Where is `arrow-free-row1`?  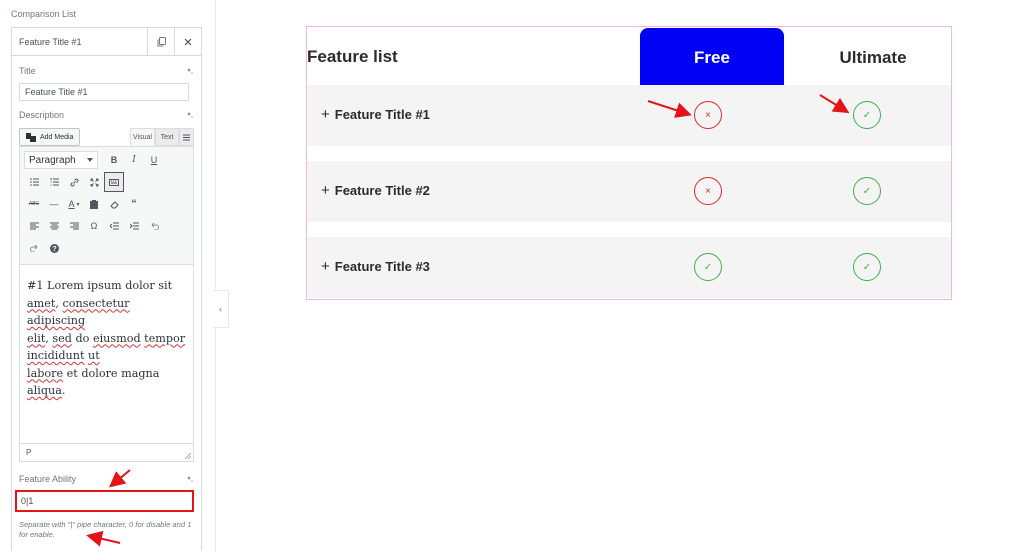 arrow-free-row1 is located at coordinates (669, 109).